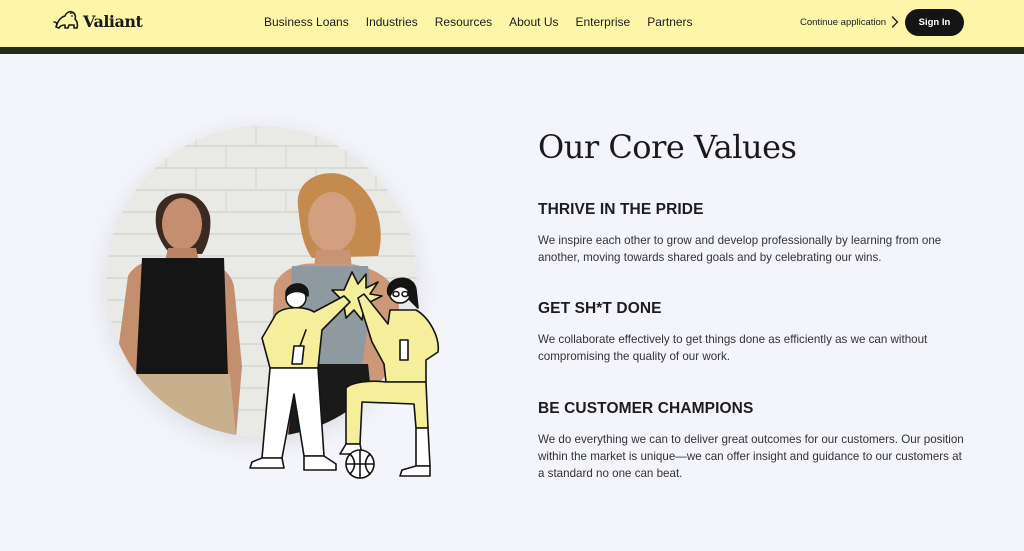 This screenshot has width=1024, height=551. What do you see at coordinates (934, 22) in the screenshot?
I see `sign-in-button: Sign In` at bounding box center [934, 22].